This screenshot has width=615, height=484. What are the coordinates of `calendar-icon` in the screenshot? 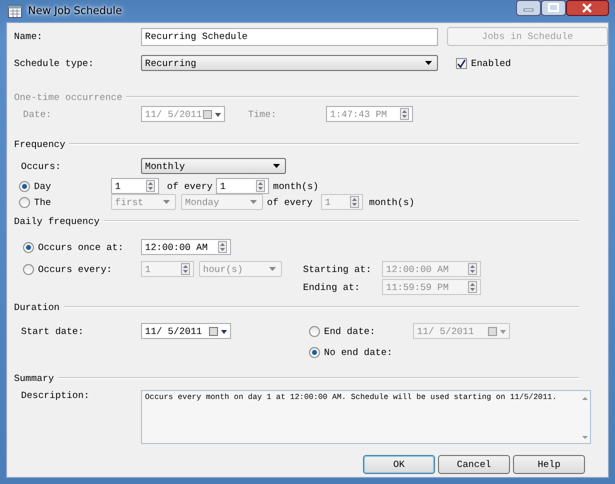 It's located at (15, 11).